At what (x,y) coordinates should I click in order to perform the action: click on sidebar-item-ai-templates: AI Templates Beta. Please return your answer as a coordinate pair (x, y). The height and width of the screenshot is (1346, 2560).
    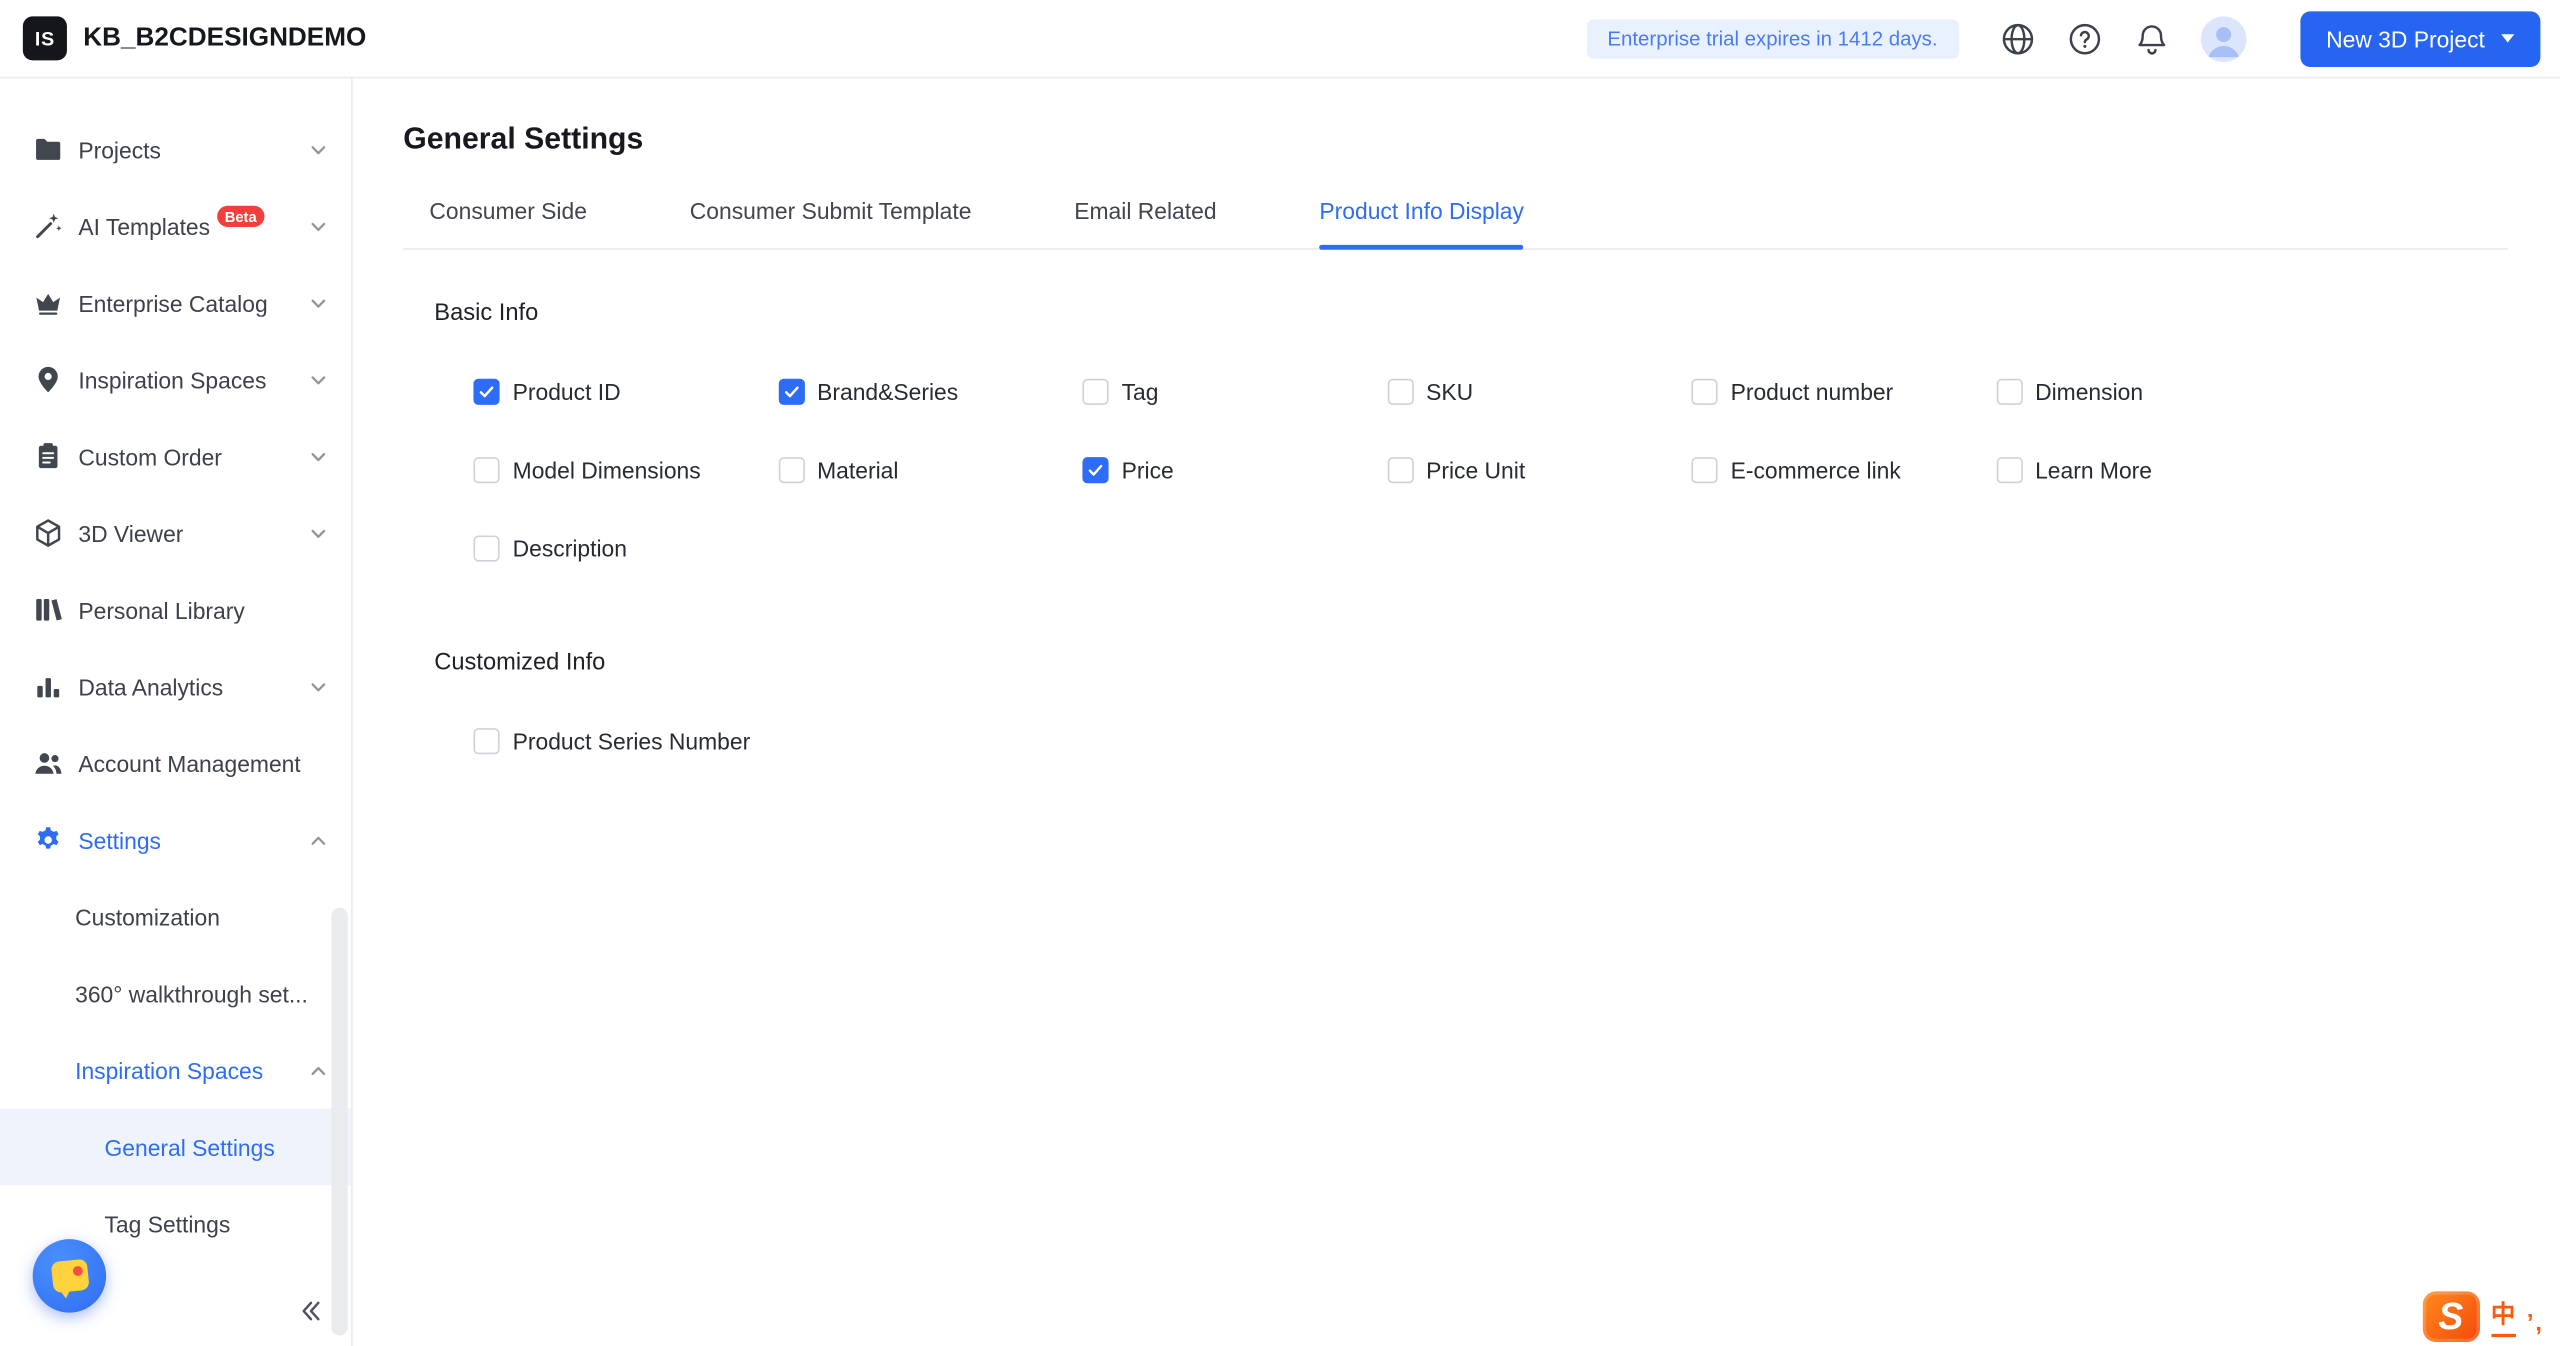
    Looking at the image, I should click on (175, 226).